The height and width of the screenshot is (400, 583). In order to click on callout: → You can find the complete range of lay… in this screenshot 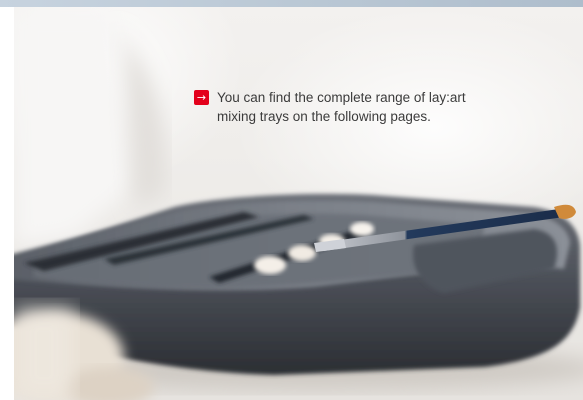, I will do `click(379, 107)`.